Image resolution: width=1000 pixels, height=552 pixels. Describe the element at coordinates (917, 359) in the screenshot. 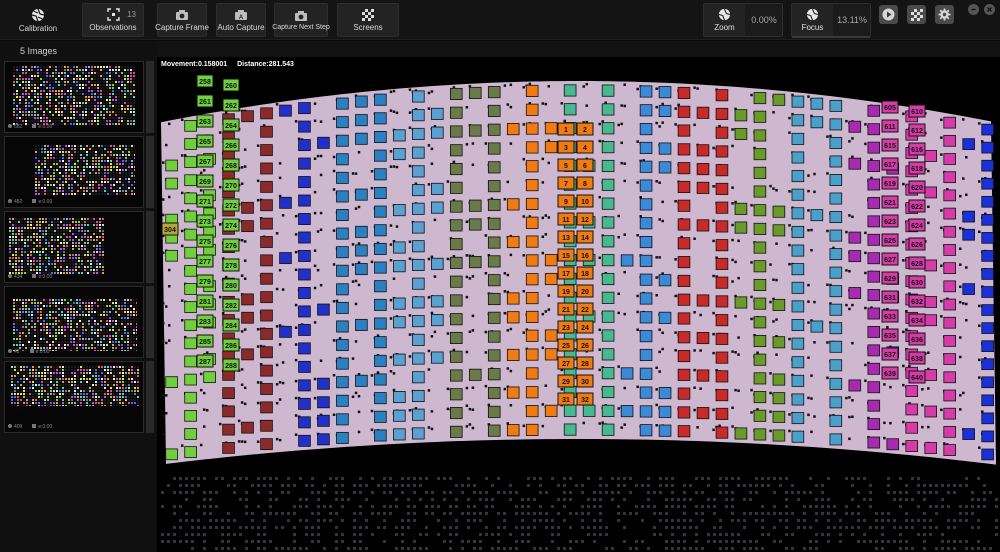

I see `calibration-marker-label: 638` at that location.